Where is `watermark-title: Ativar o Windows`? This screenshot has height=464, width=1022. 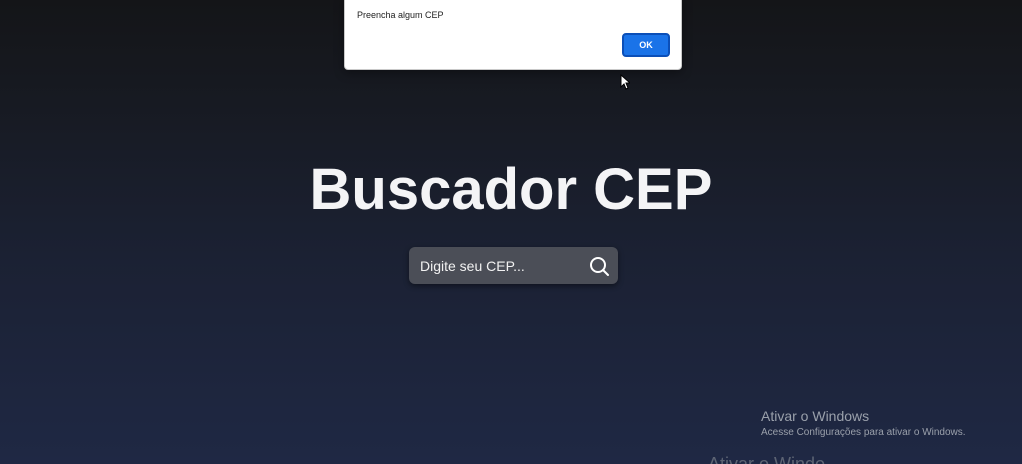 watermark-title: Ativar o Windows is located at coordinates (815, 416).